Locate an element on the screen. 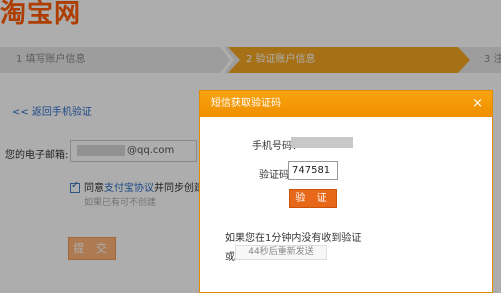 This screenshot has width=501, height=293. dialog-title: 短信获取验证码 is located at coordinates (246, 103).